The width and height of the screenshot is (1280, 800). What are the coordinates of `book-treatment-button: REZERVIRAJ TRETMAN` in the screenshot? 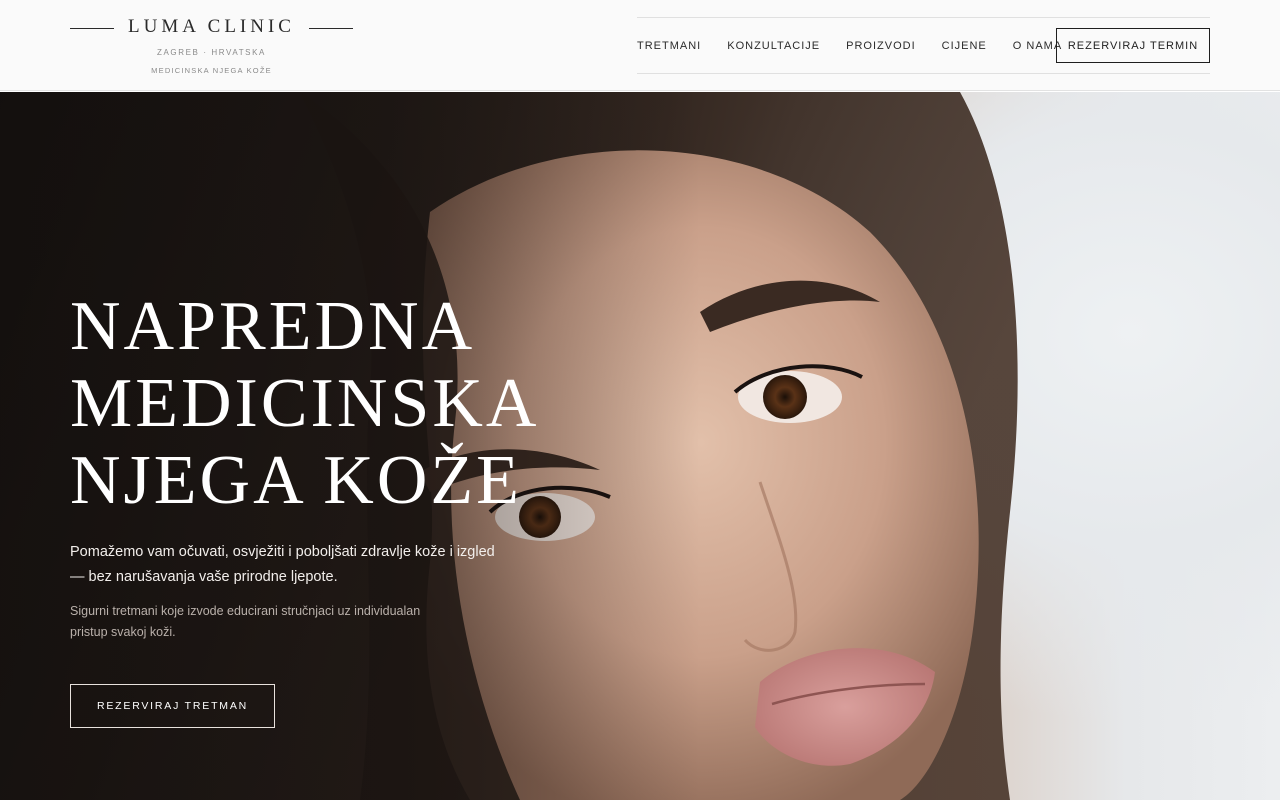 It's located at (172, 706).